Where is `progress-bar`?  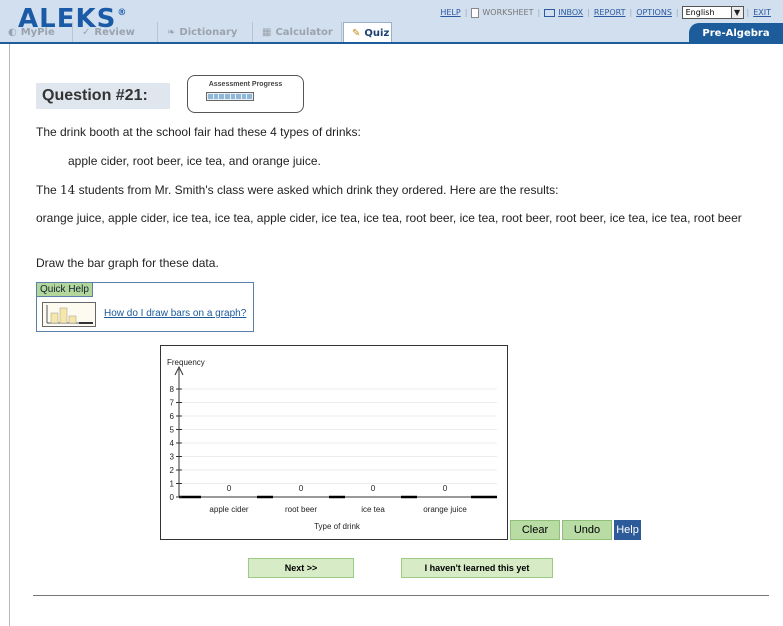
progress-bar is located at coordinates (230, 96).